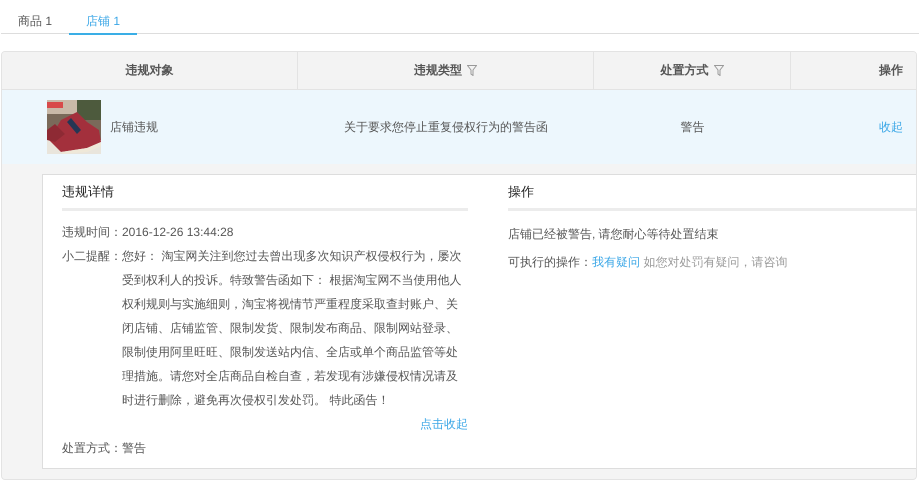  Describe the element at coordinates (265, 193) in the screenshot. I see `details-heading: 违规详情` at that location.